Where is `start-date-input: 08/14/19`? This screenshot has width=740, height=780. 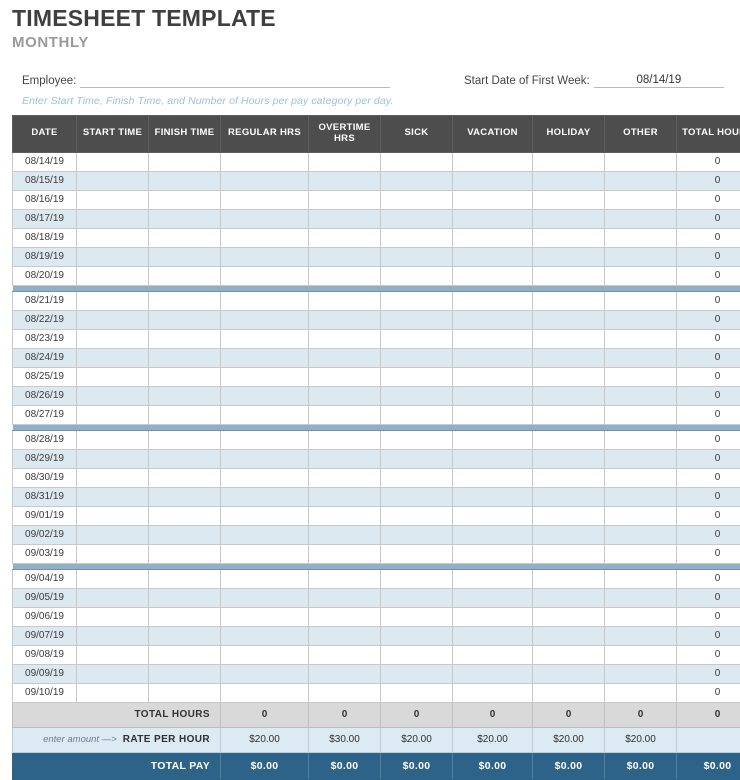 start-date-input: 08/14/19 is located at coordinates (659, 80).